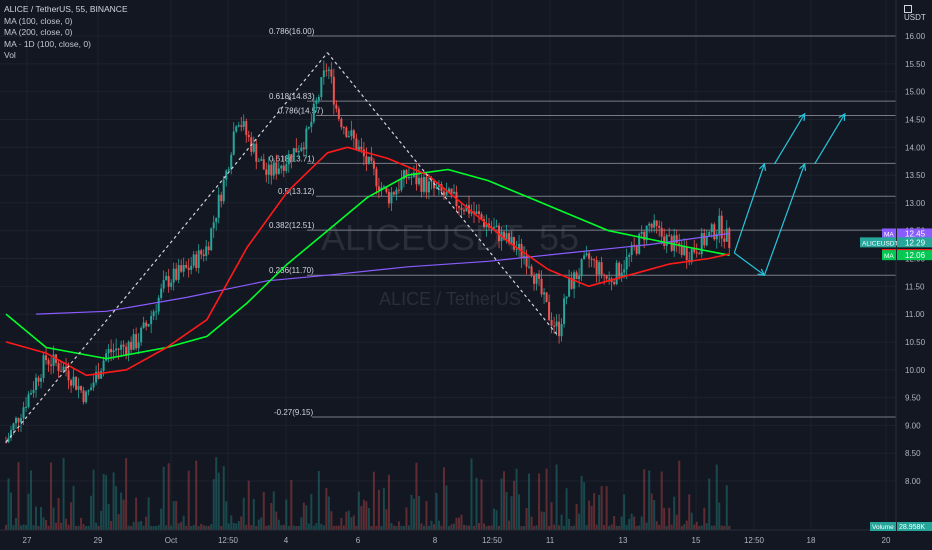  I want to click on price-tick: 10.50, so click(915, 342).